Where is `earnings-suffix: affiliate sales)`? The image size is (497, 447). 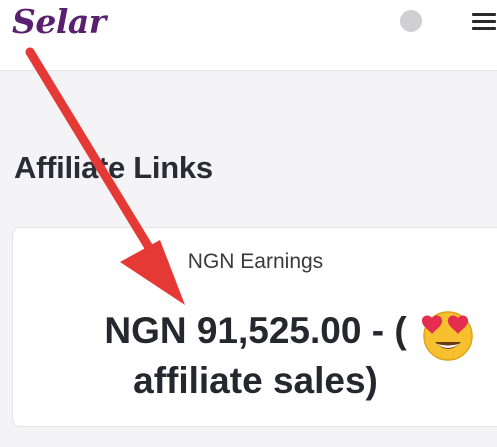 earnings-suffix: affiliate sales) is located at coordinates (255, 380).